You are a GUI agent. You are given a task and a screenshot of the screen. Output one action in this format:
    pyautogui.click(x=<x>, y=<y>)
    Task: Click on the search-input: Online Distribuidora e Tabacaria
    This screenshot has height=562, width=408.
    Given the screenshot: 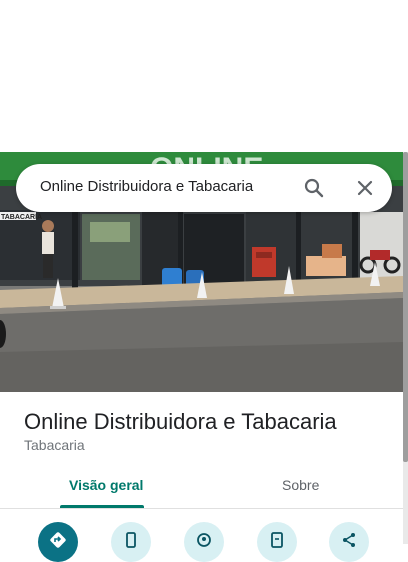 What is the action you would take?
    pyautogui.click(x=146, y=186)
    